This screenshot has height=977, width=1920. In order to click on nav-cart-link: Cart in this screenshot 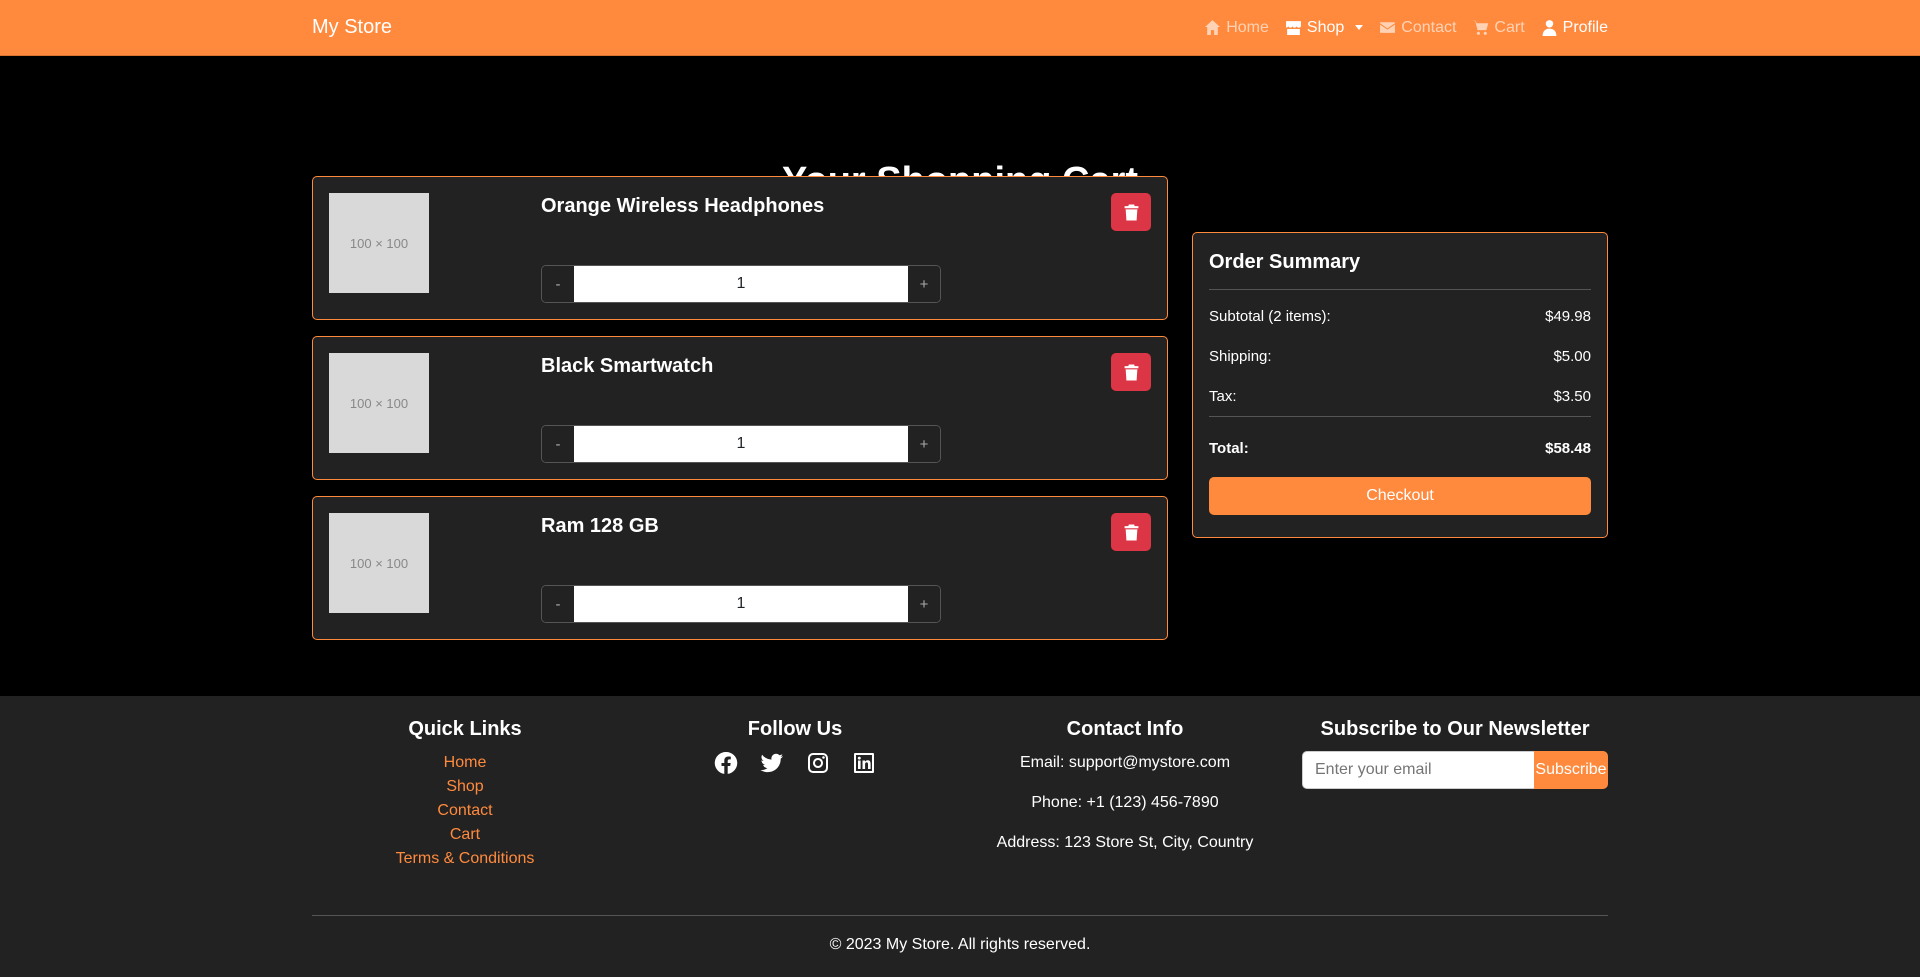, I will do `click(1498, 27)`.